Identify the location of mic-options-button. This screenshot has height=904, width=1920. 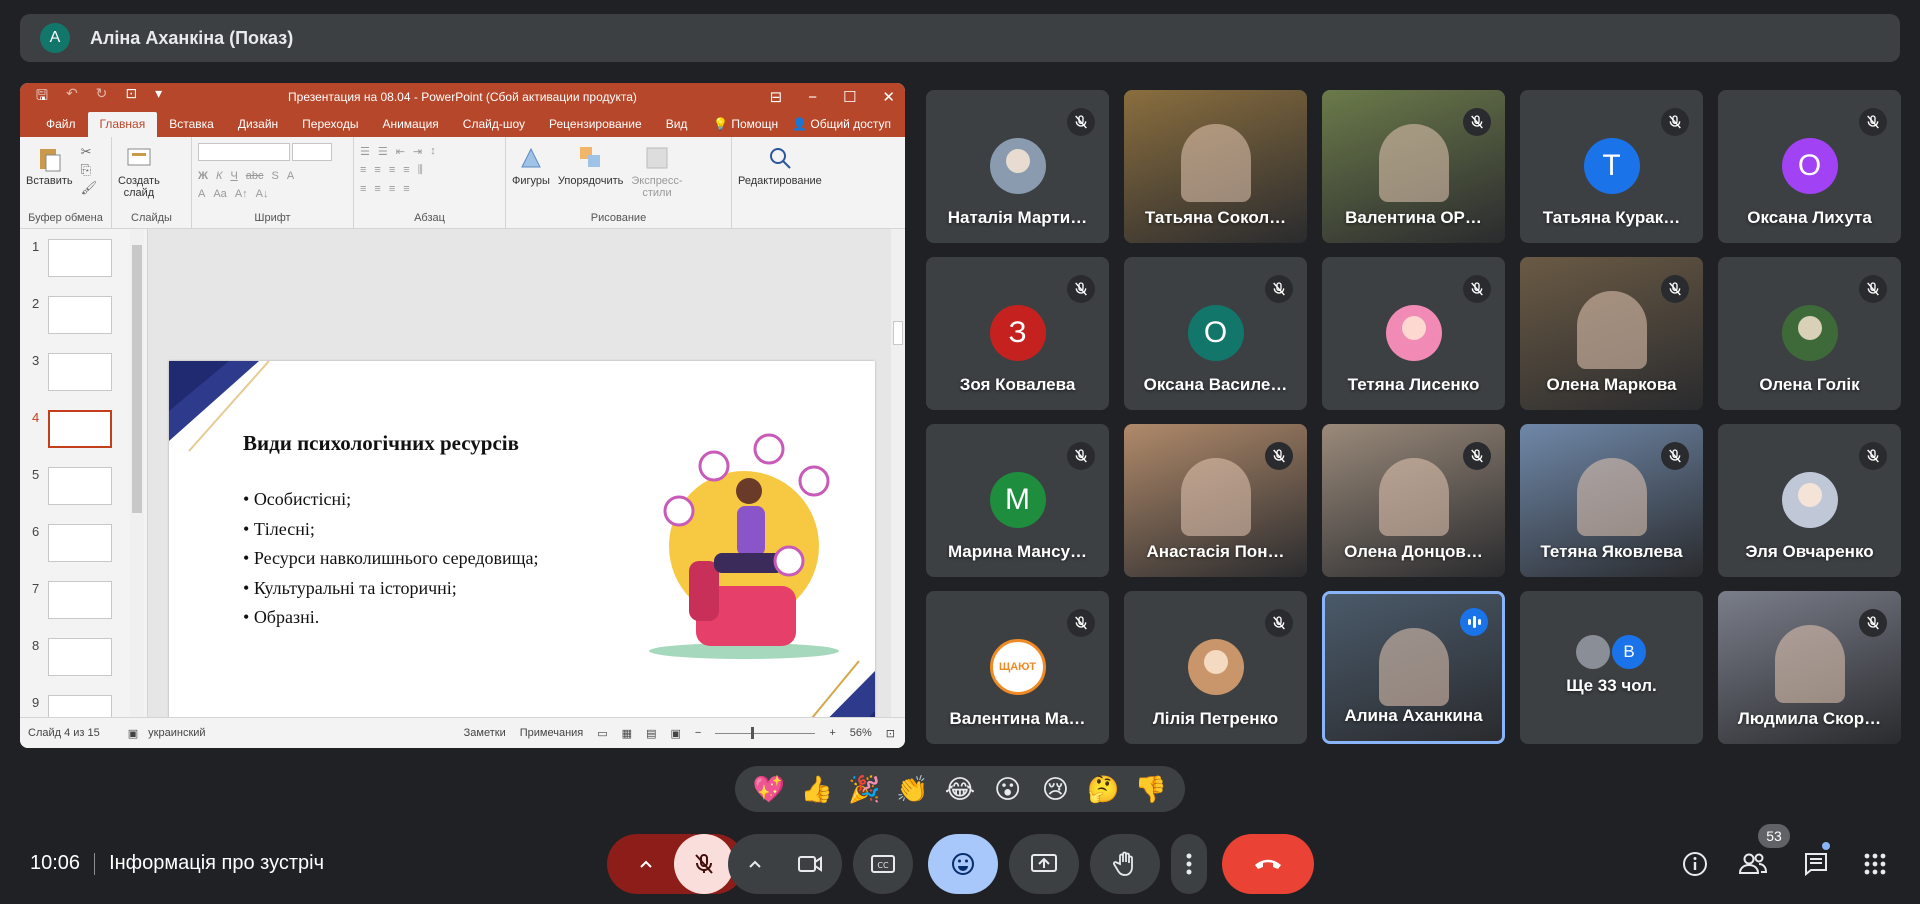
(646, 864).